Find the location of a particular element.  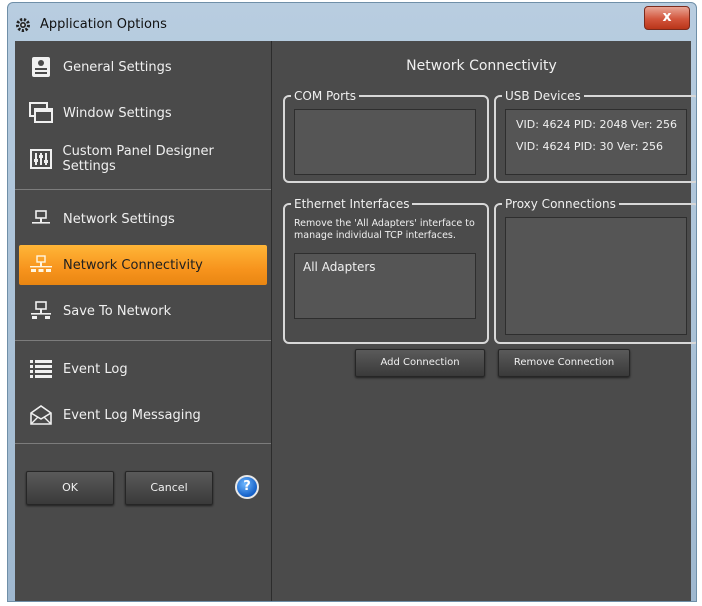

sidebar-item-network-settings: Network Settings is located at coordinates (143, 219).